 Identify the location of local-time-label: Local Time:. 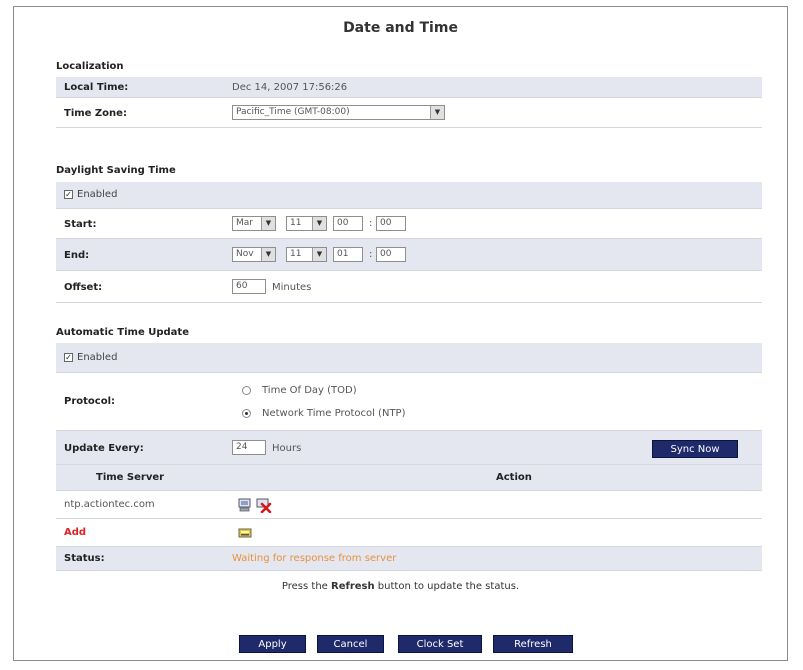
(96, 87).